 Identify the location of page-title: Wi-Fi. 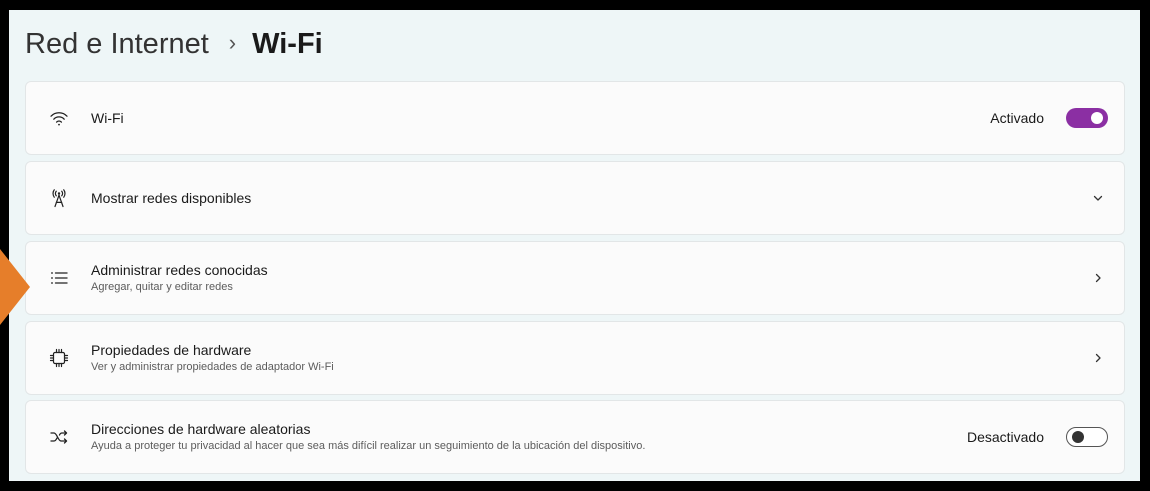
(287, 43).